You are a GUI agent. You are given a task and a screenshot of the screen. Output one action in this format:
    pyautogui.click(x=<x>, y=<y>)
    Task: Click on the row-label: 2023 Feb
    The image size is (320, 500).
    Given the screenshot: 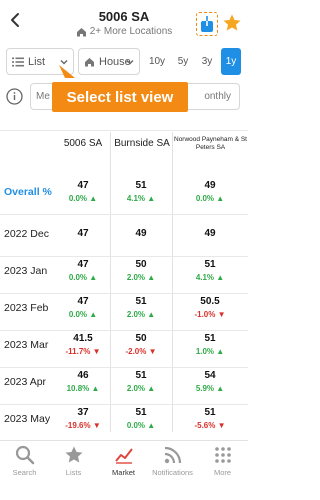 What is the action you would take?
    pyautogui.click(x=26, y=308)
    